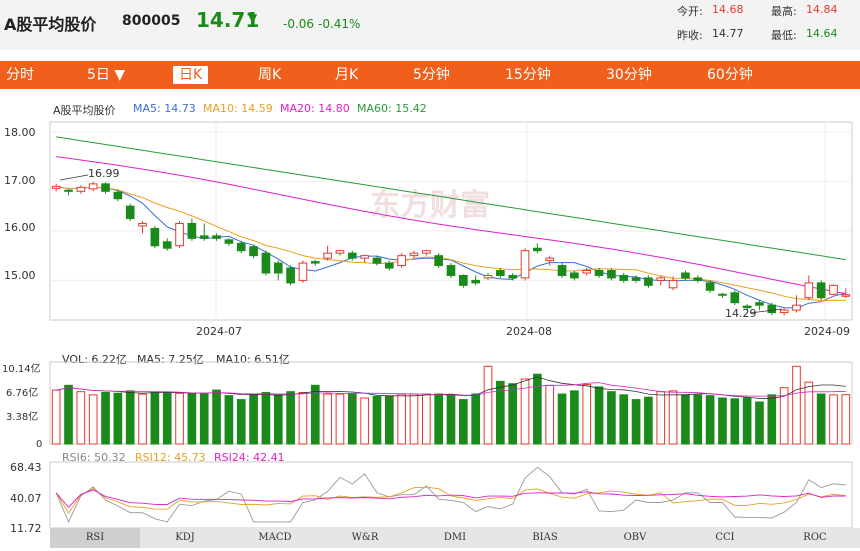  What do you see at coordinates (690, 11) in the screenshot?
I see `open-label: 今开:` at bounding box center [690, 11].